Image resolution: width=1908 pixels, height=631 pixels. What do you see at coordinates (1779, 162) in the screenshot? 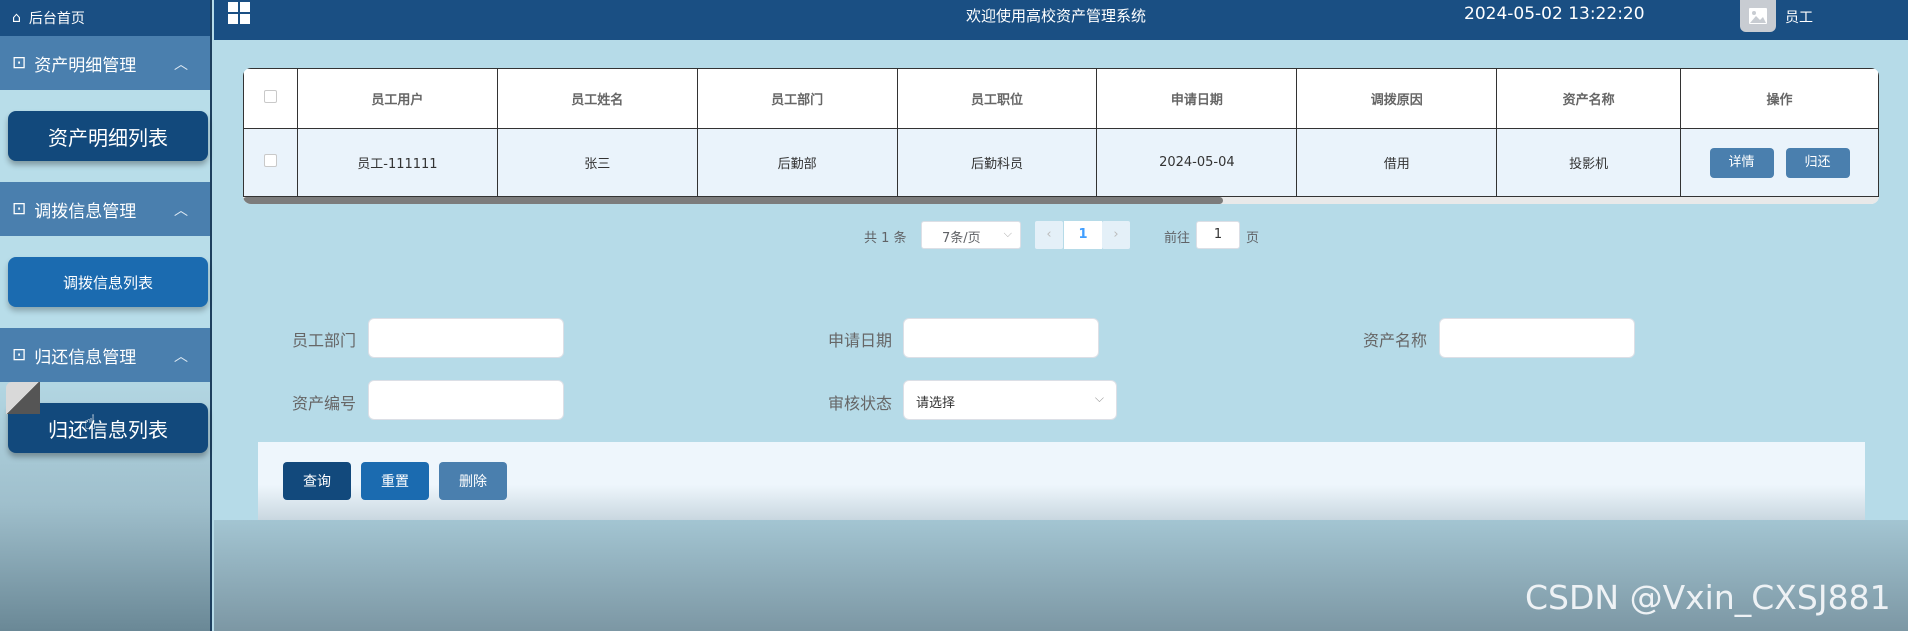
I see `actions-cell: 详情 归还` at bounding box center [1779, 162].